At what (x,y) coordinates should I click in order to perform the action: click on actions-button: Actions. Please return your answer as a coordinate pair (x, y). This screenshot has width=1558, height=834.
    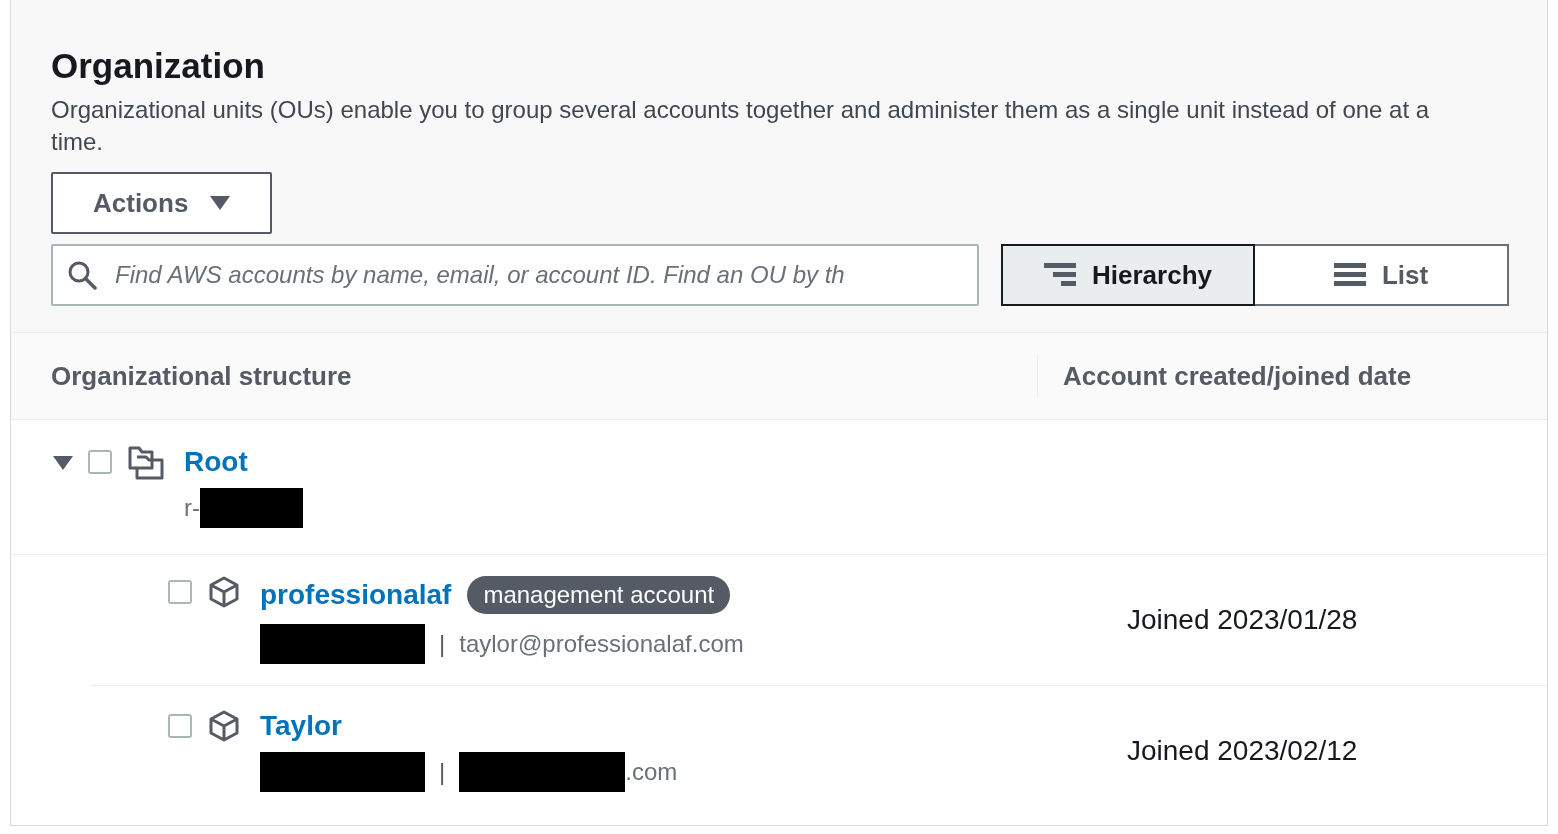
    Looking at the image, I should click on (162, 203).